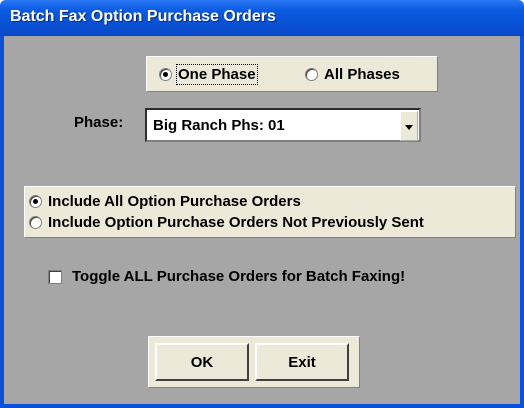 The image size is (524, 408). I want to click on exit-button-label: Exit, so click(302, 362).